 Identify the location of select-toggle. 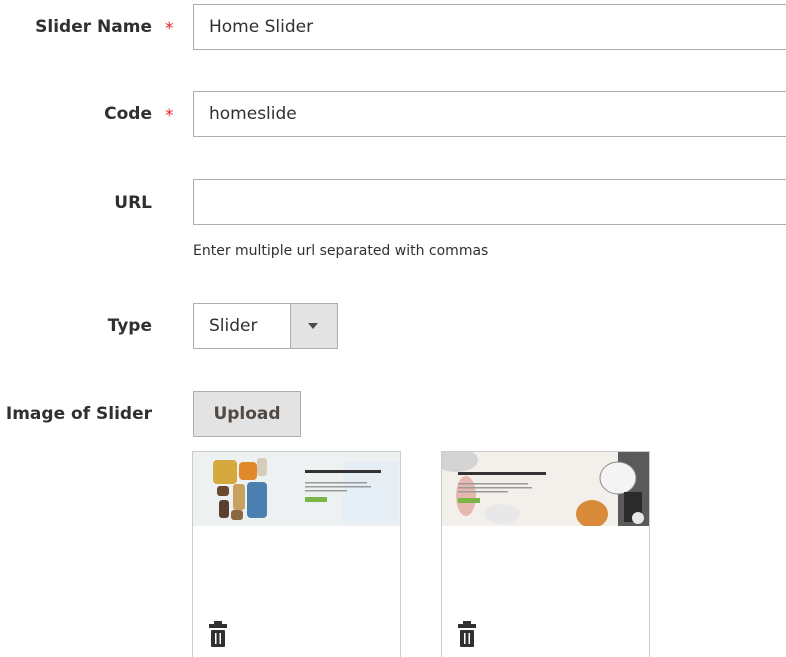
(313, 326).